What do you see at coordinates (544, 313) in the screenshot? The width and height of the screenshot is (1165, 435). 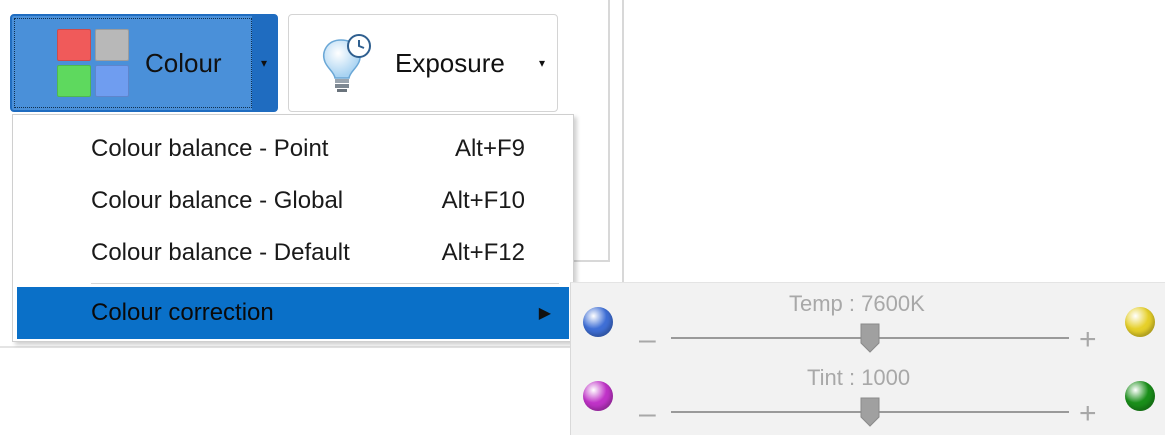 I see `chevron-right-icon: ▶` at bounding box center [544, 313].